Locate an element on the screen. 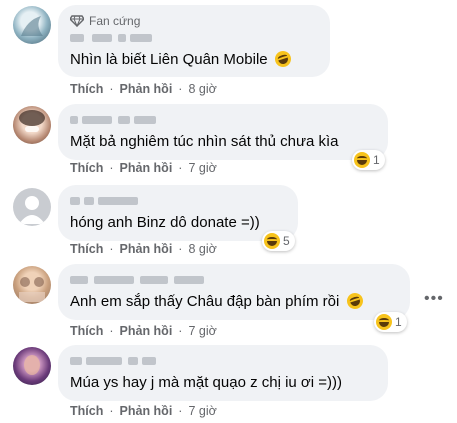  comment-bubble: Mặt bả nghiêm túc nhìn sát thủ chưa kìa is located at coordinates (223, 132).